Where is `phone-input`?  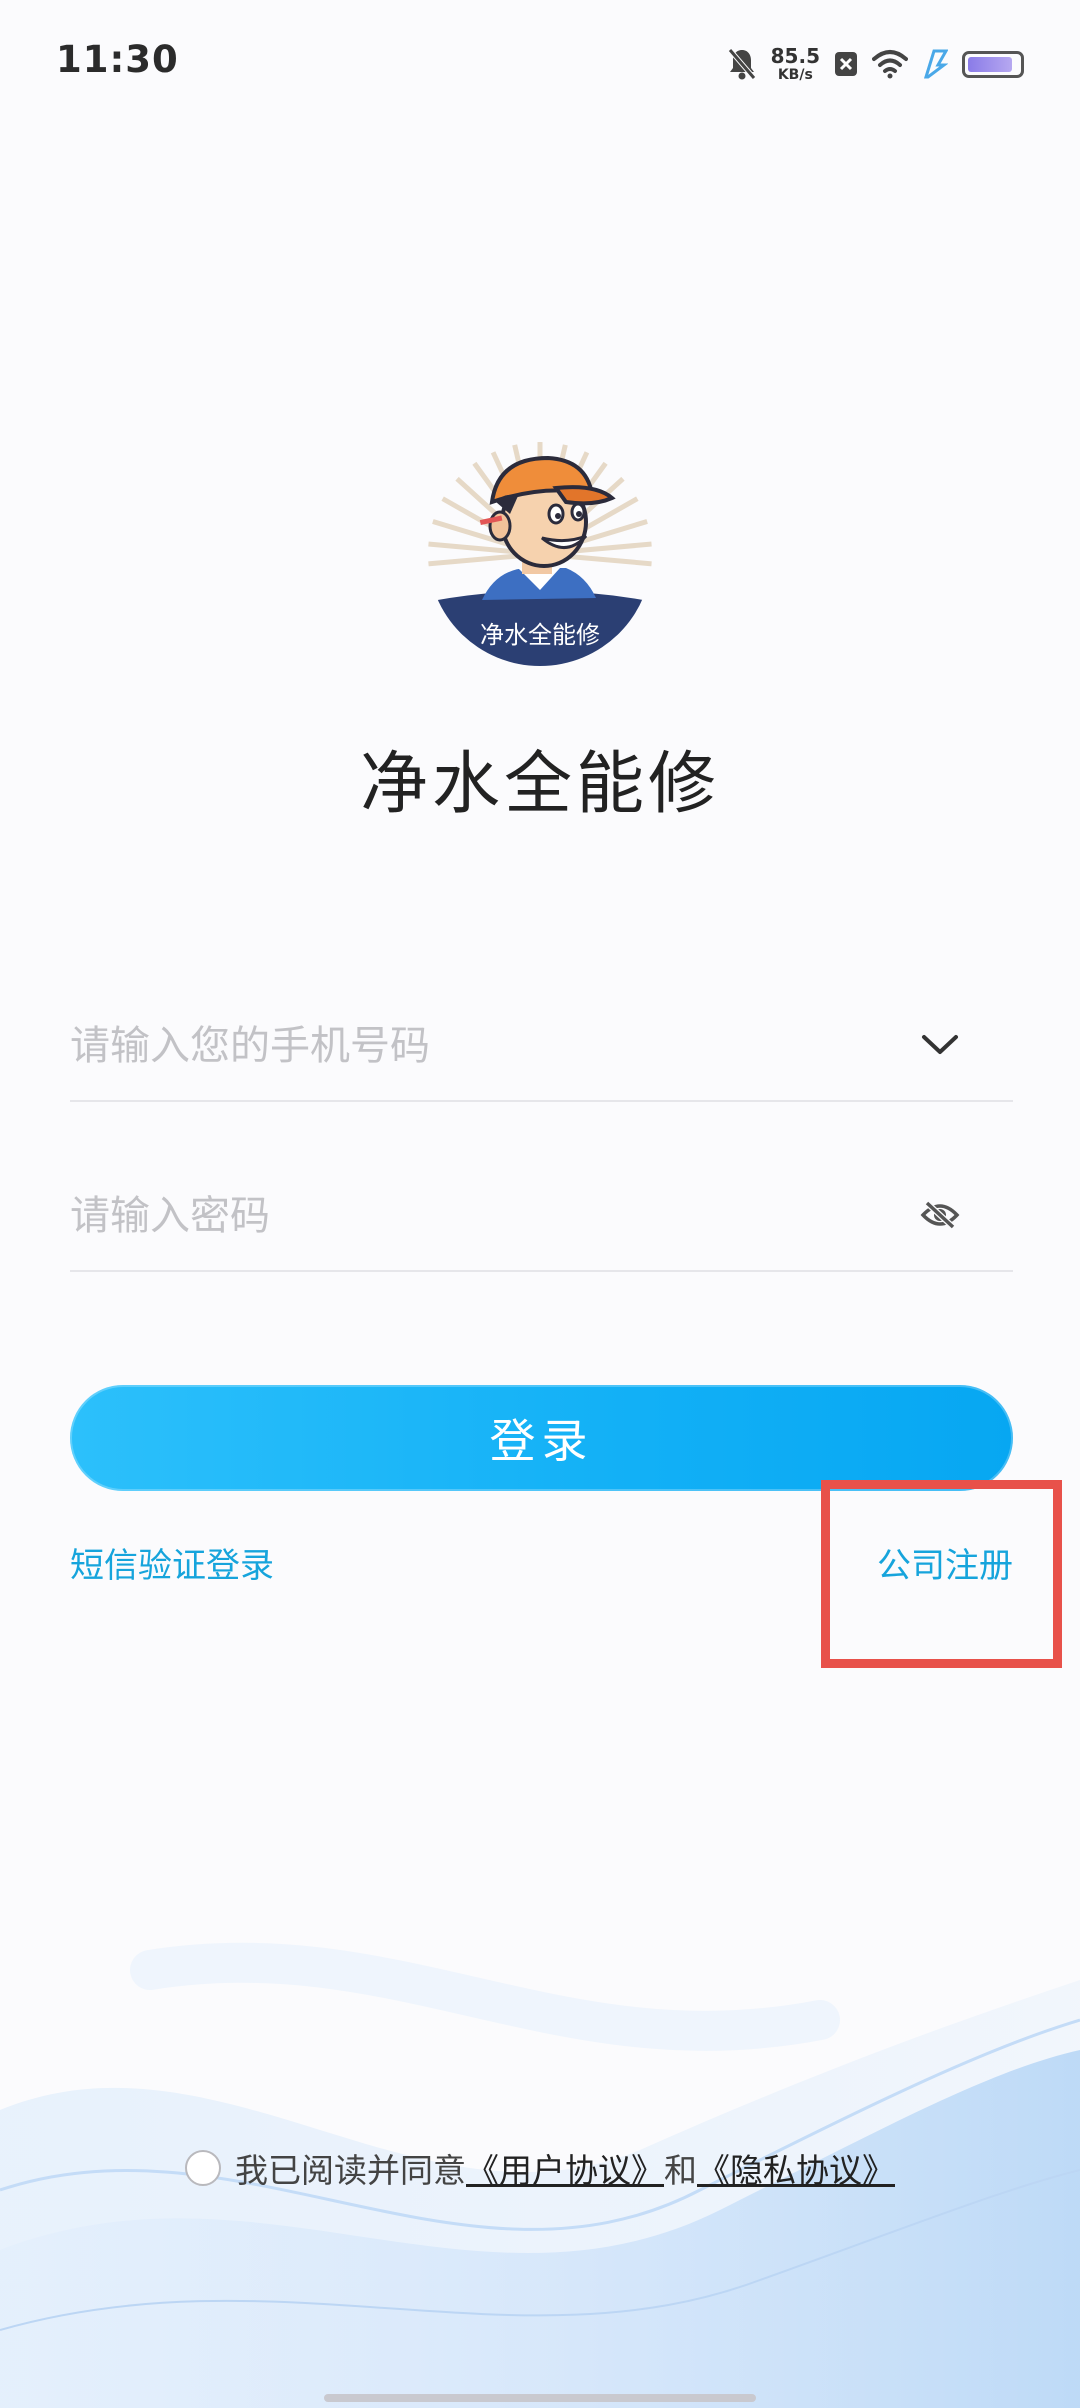
phone-input is located at coordinates (480, 1046).